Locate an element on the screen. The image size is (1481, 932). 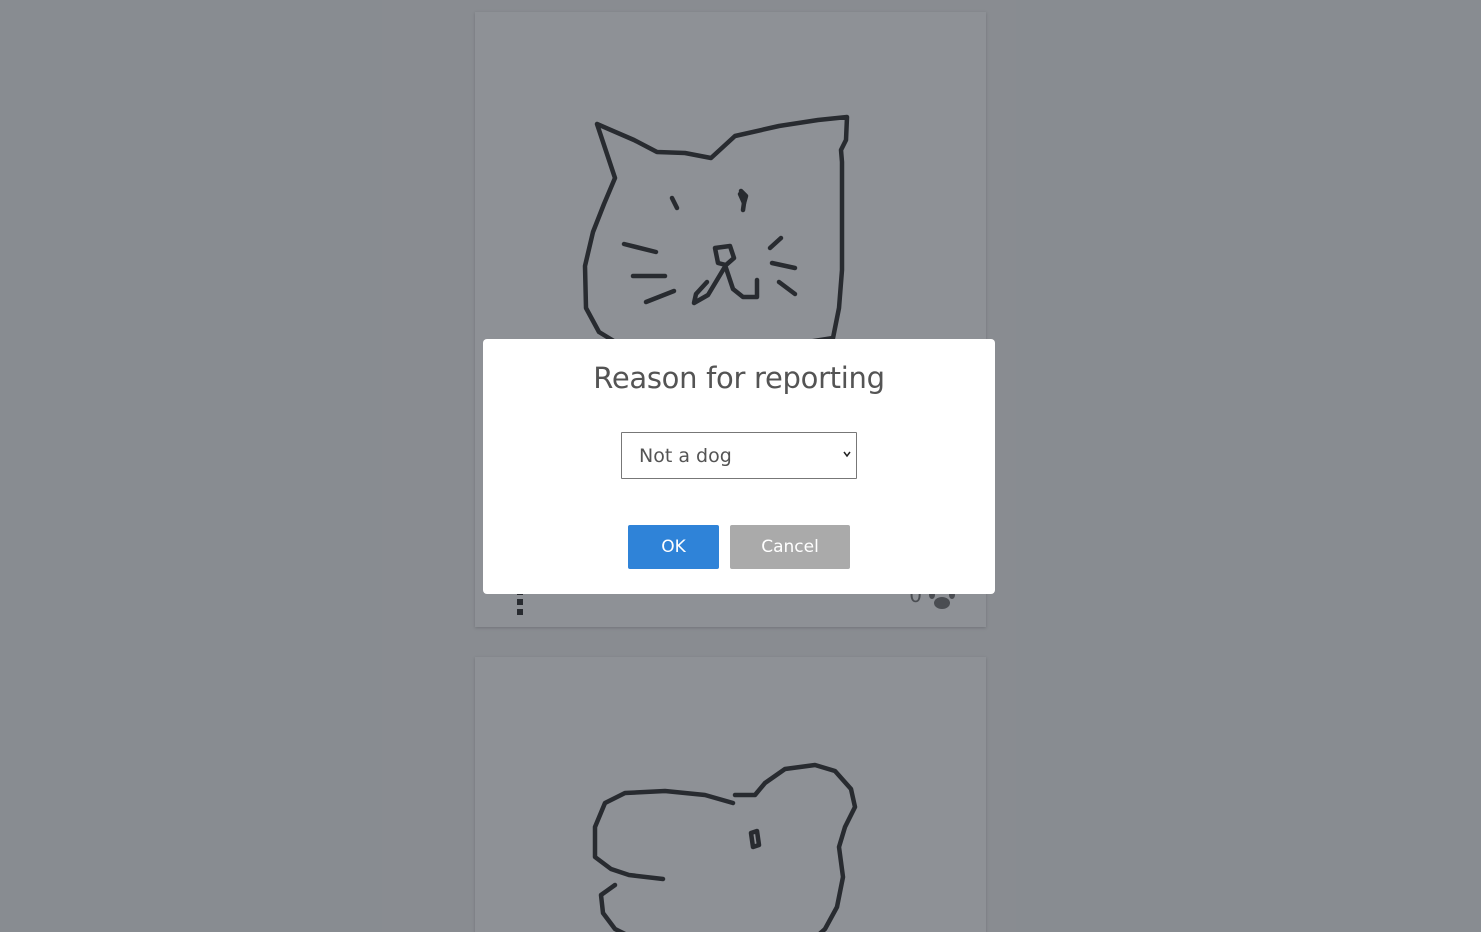
dialog-title: Reason for reporting is located at coordinates (739, 378).